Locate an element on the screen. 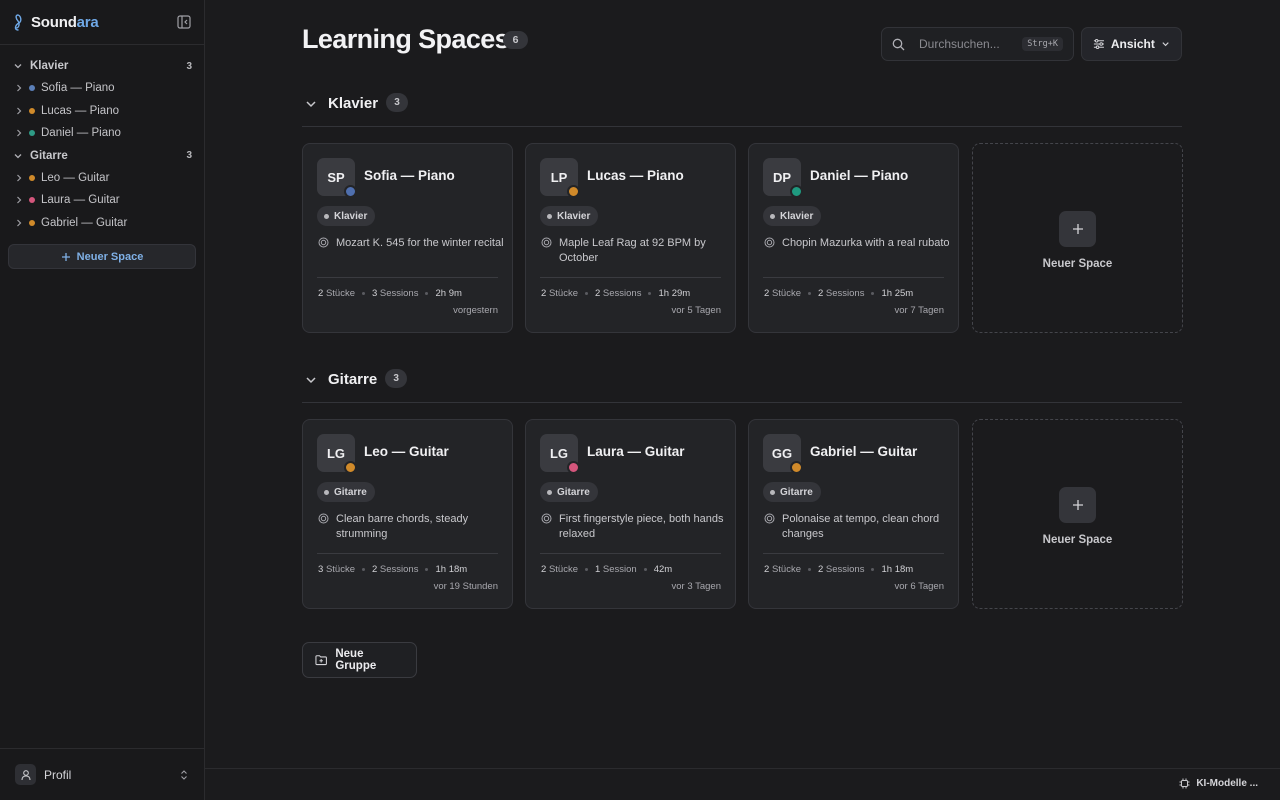 The height and width of the screenshot is (800, 1280). tree-item-label: Laura — Guitar is located at coordinates (80, 200).